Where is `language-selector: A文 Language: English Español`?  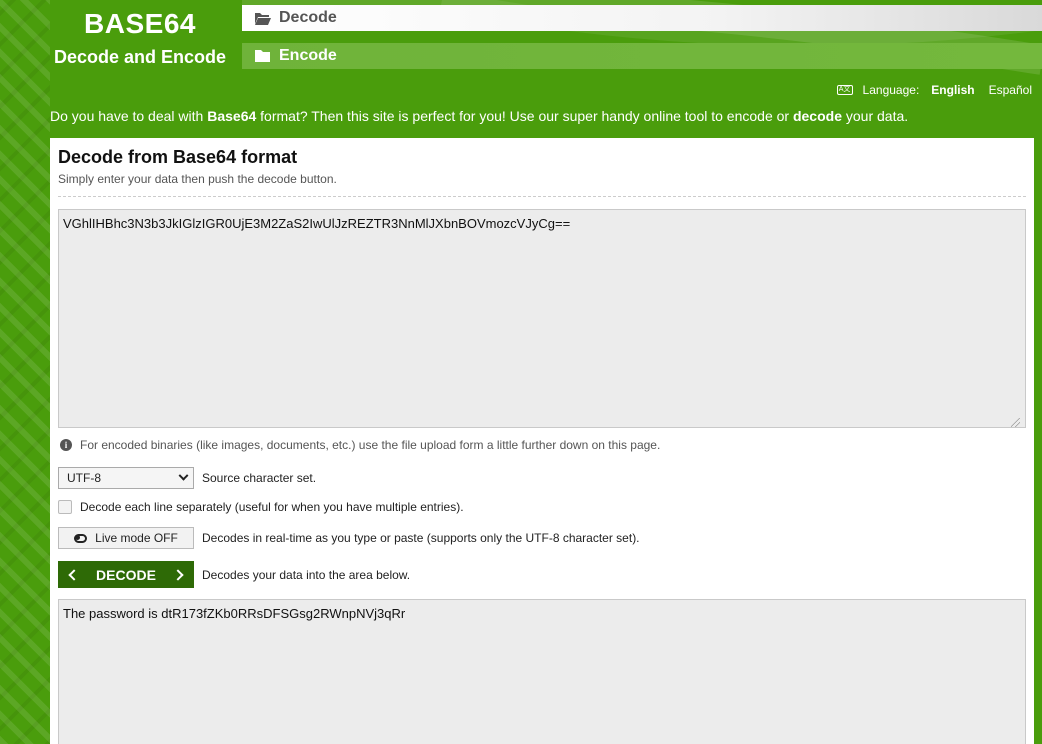 language-selector: A文 Language: English Español is located at coordinates (934, 90).